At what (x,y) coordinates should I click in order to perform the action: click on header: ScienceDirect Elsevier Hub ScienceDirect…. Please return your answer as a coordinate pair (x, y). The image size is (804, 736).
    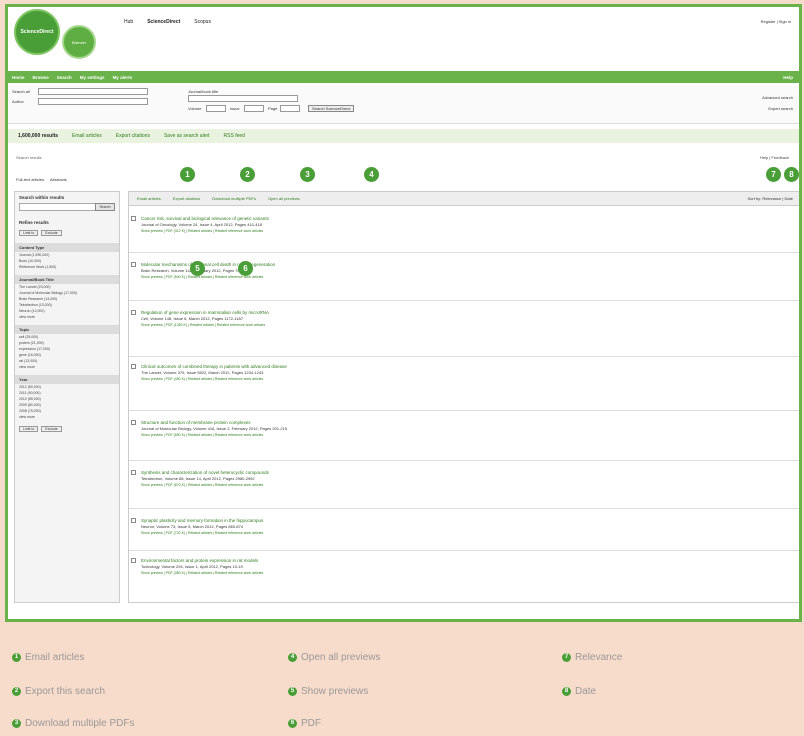
    Looking at the image, I should click on (403, 36).